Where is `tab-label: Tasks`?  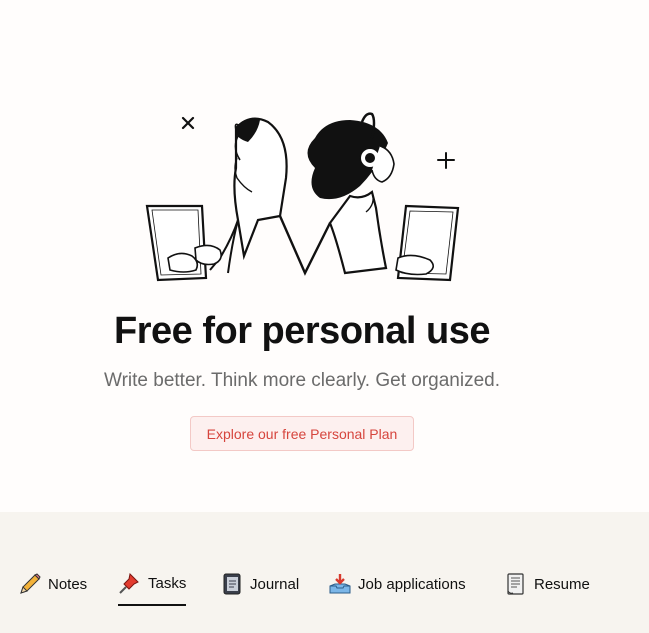 tab-label: Tasks is located at coordinates (167, 583).